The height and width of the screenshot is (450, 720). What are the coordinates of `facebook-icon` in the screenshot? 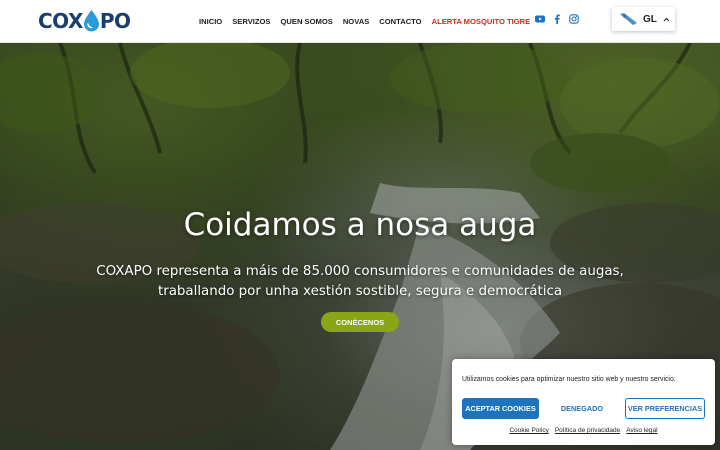 It's located at (557, 19).